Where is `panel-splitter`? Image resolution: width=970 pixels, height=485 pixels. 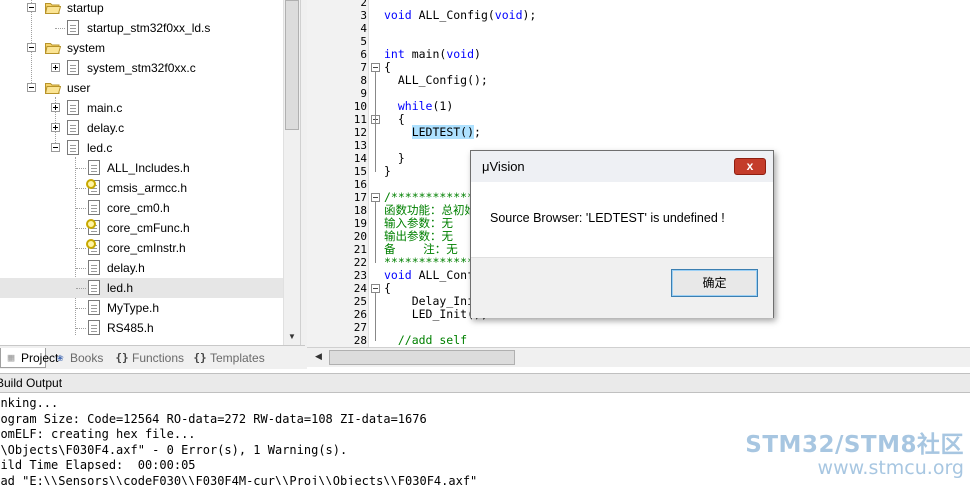
panel-splitter is located at coordinates (303, 184).